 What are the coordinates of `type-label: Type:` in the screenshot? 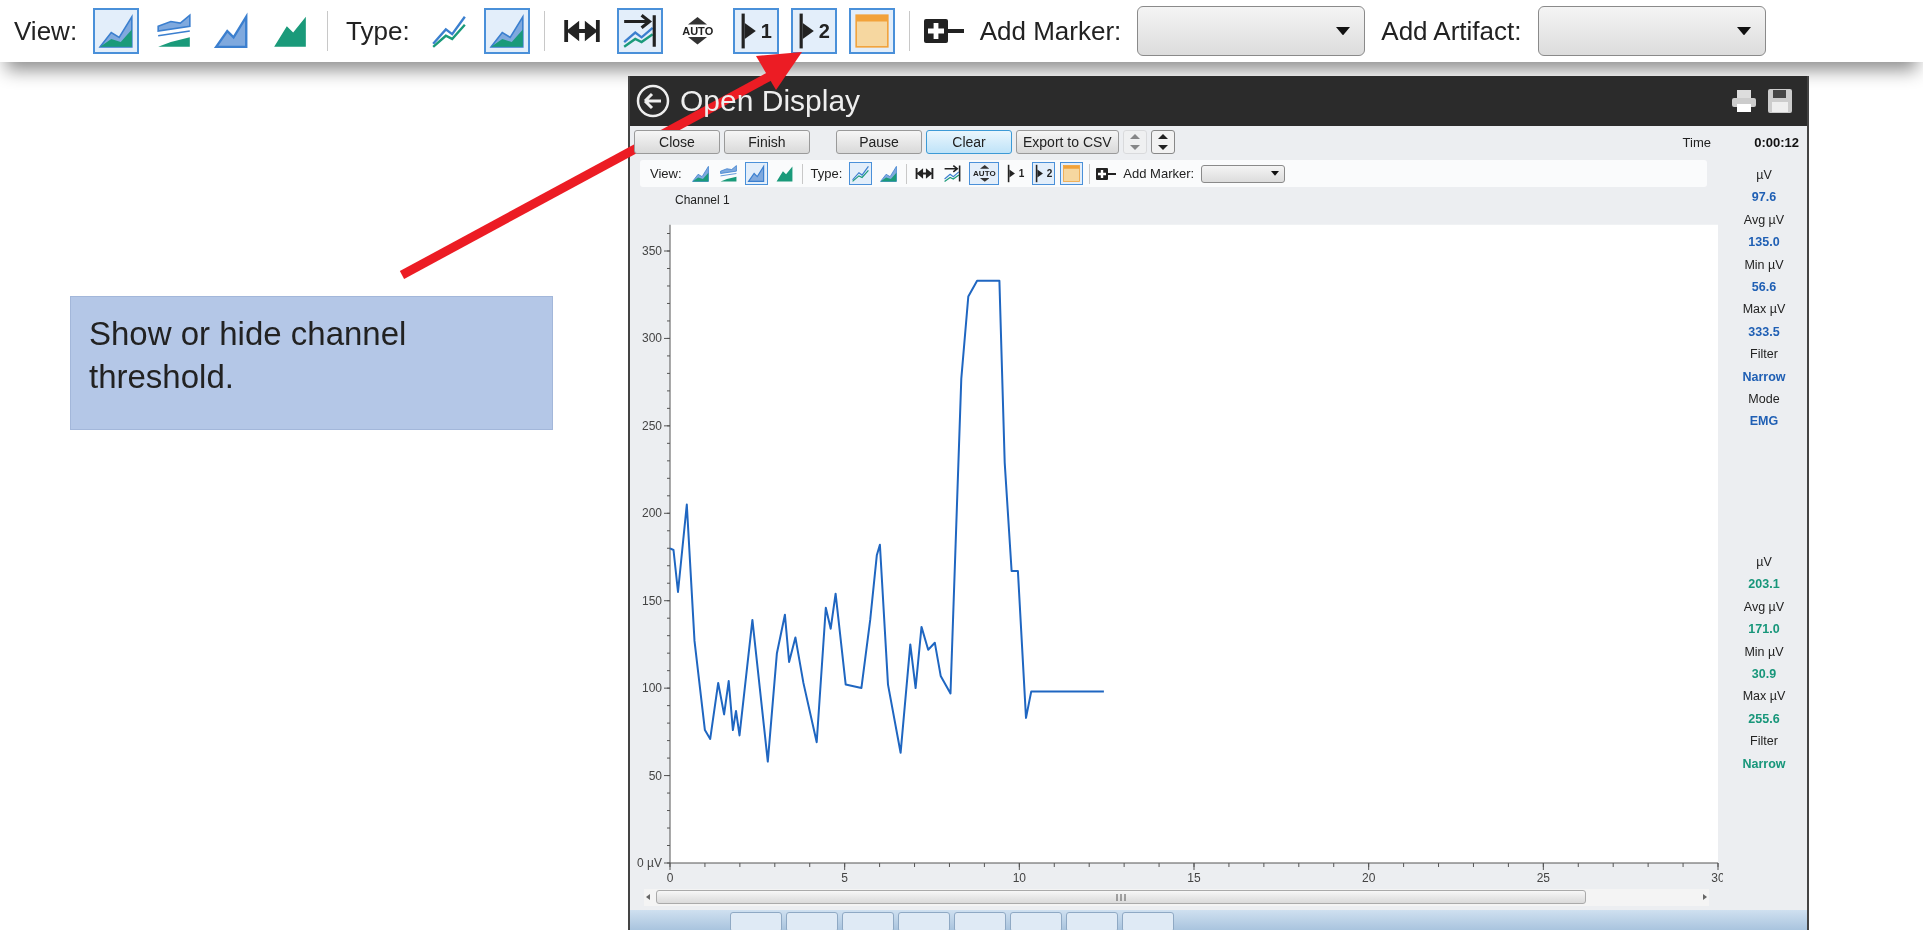 It's located at (826, 174).